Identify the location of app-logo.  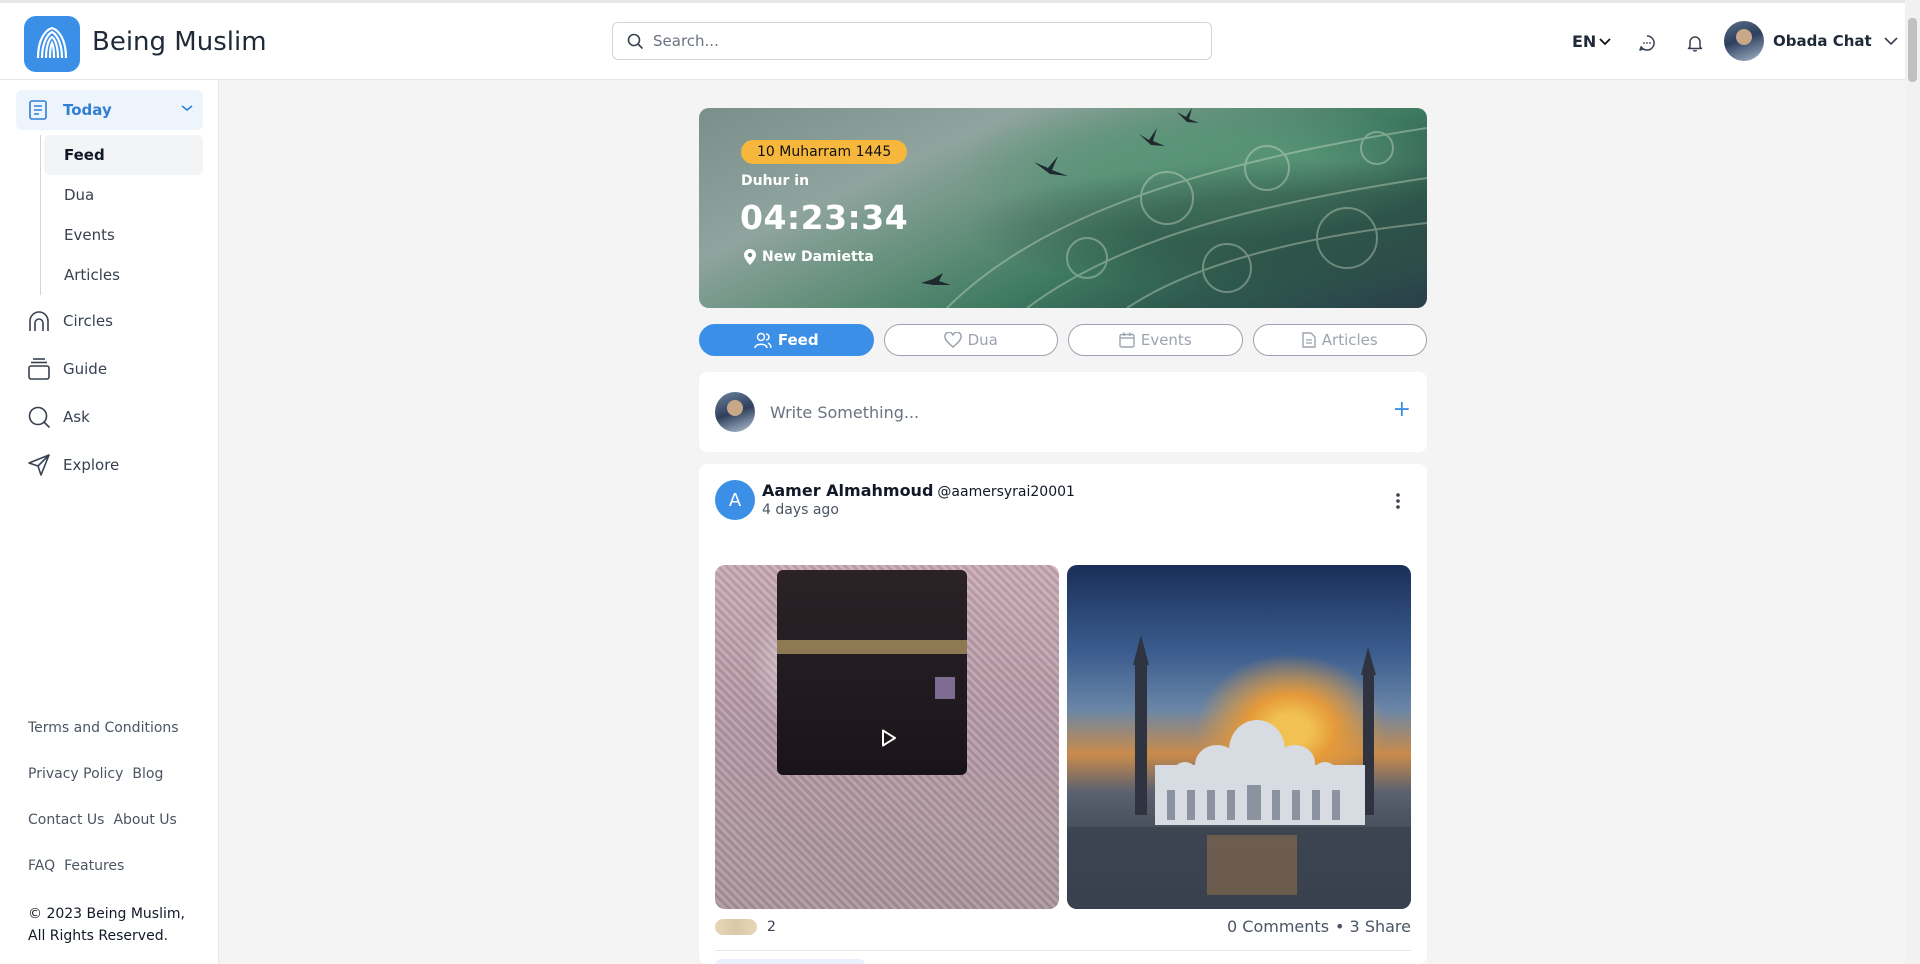
(52, 44).